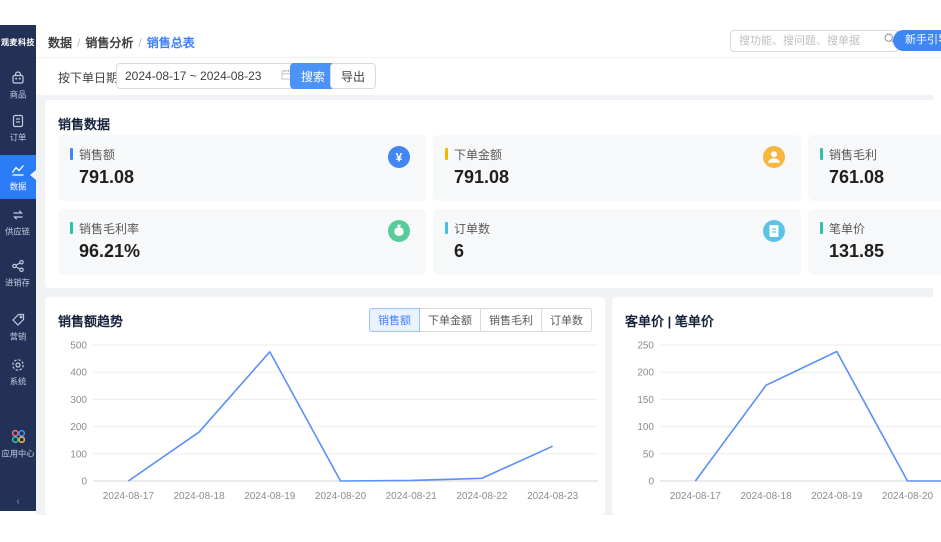 The width and height of the screenshot is (941, 542). Describe the element at coordinates (857, 177) in the screenshot. I see `metric-value: 761.08` at that location.